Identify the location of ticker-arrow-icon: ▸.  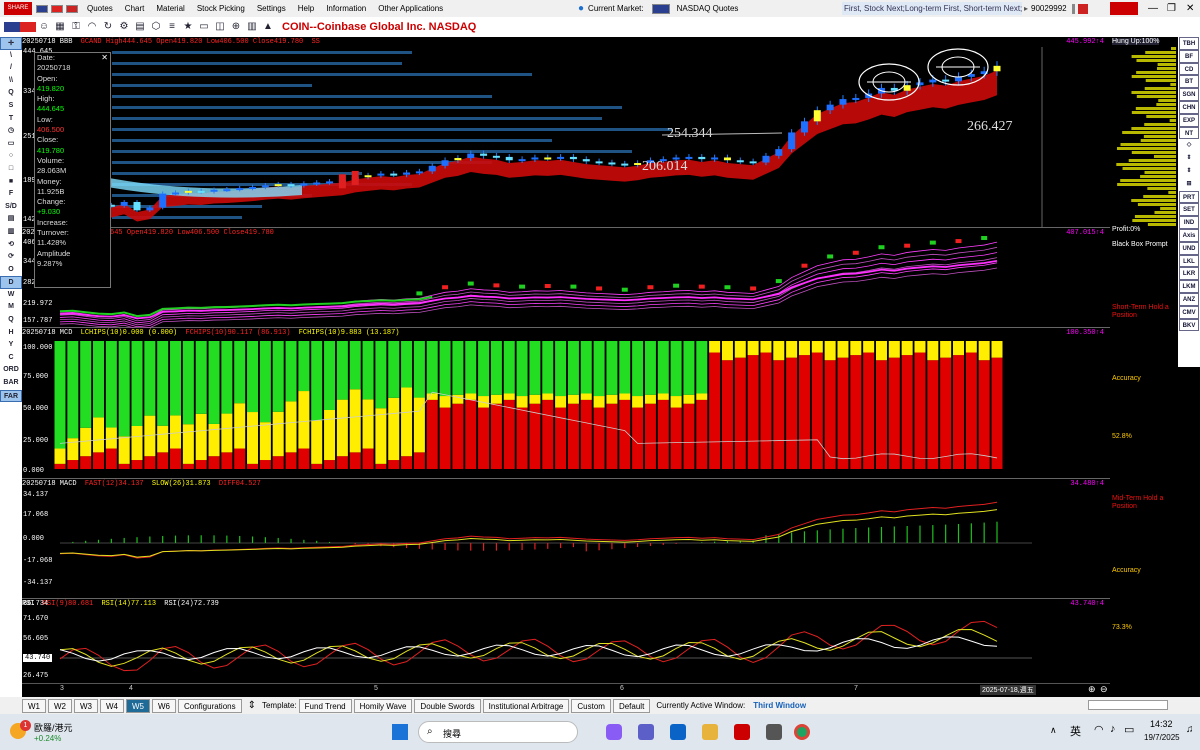
(1026, 8).